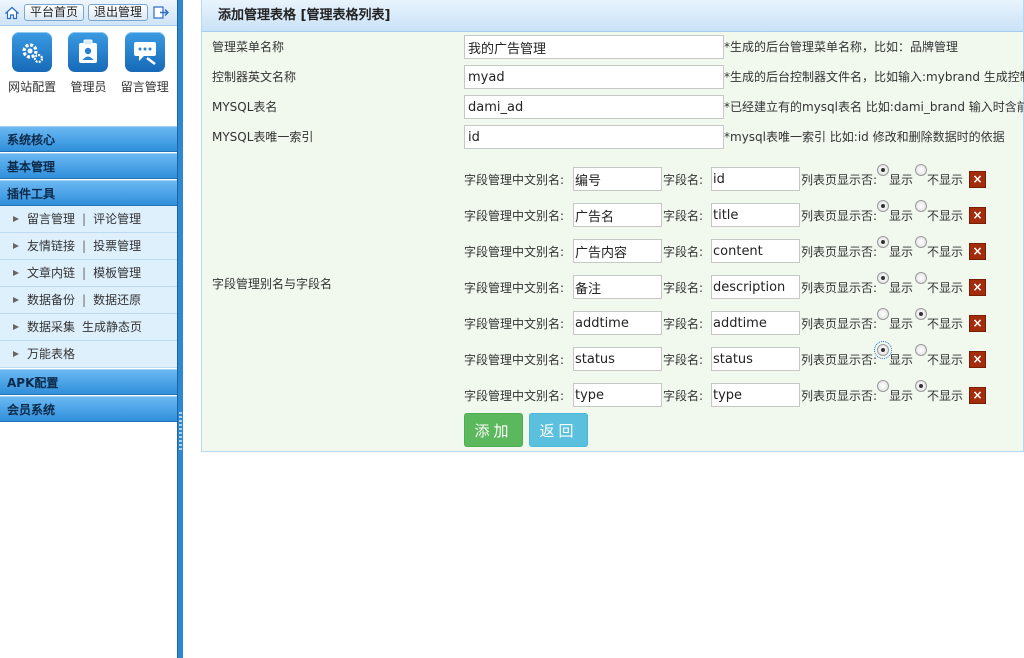 This screenshot has height=658, width=1024. I want to click on menu-link: 生成静态页, so click(112, 327).